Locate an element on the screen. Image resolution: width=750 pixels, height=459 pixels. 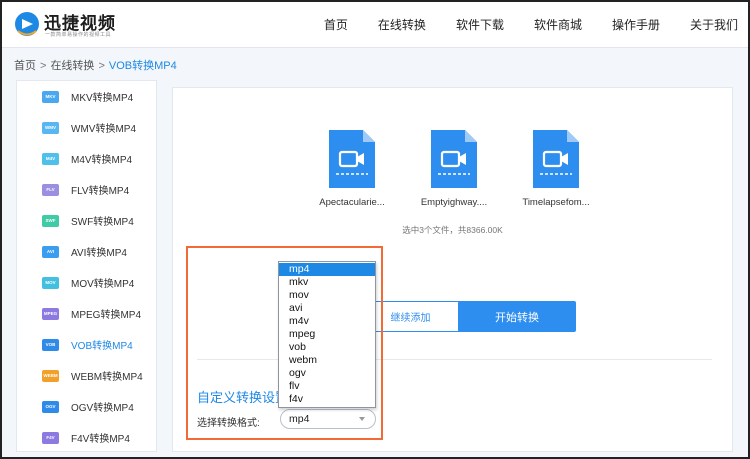
sidebar-item-flv: FLV FLV转换MP4 is located at coordinates (86, 189).